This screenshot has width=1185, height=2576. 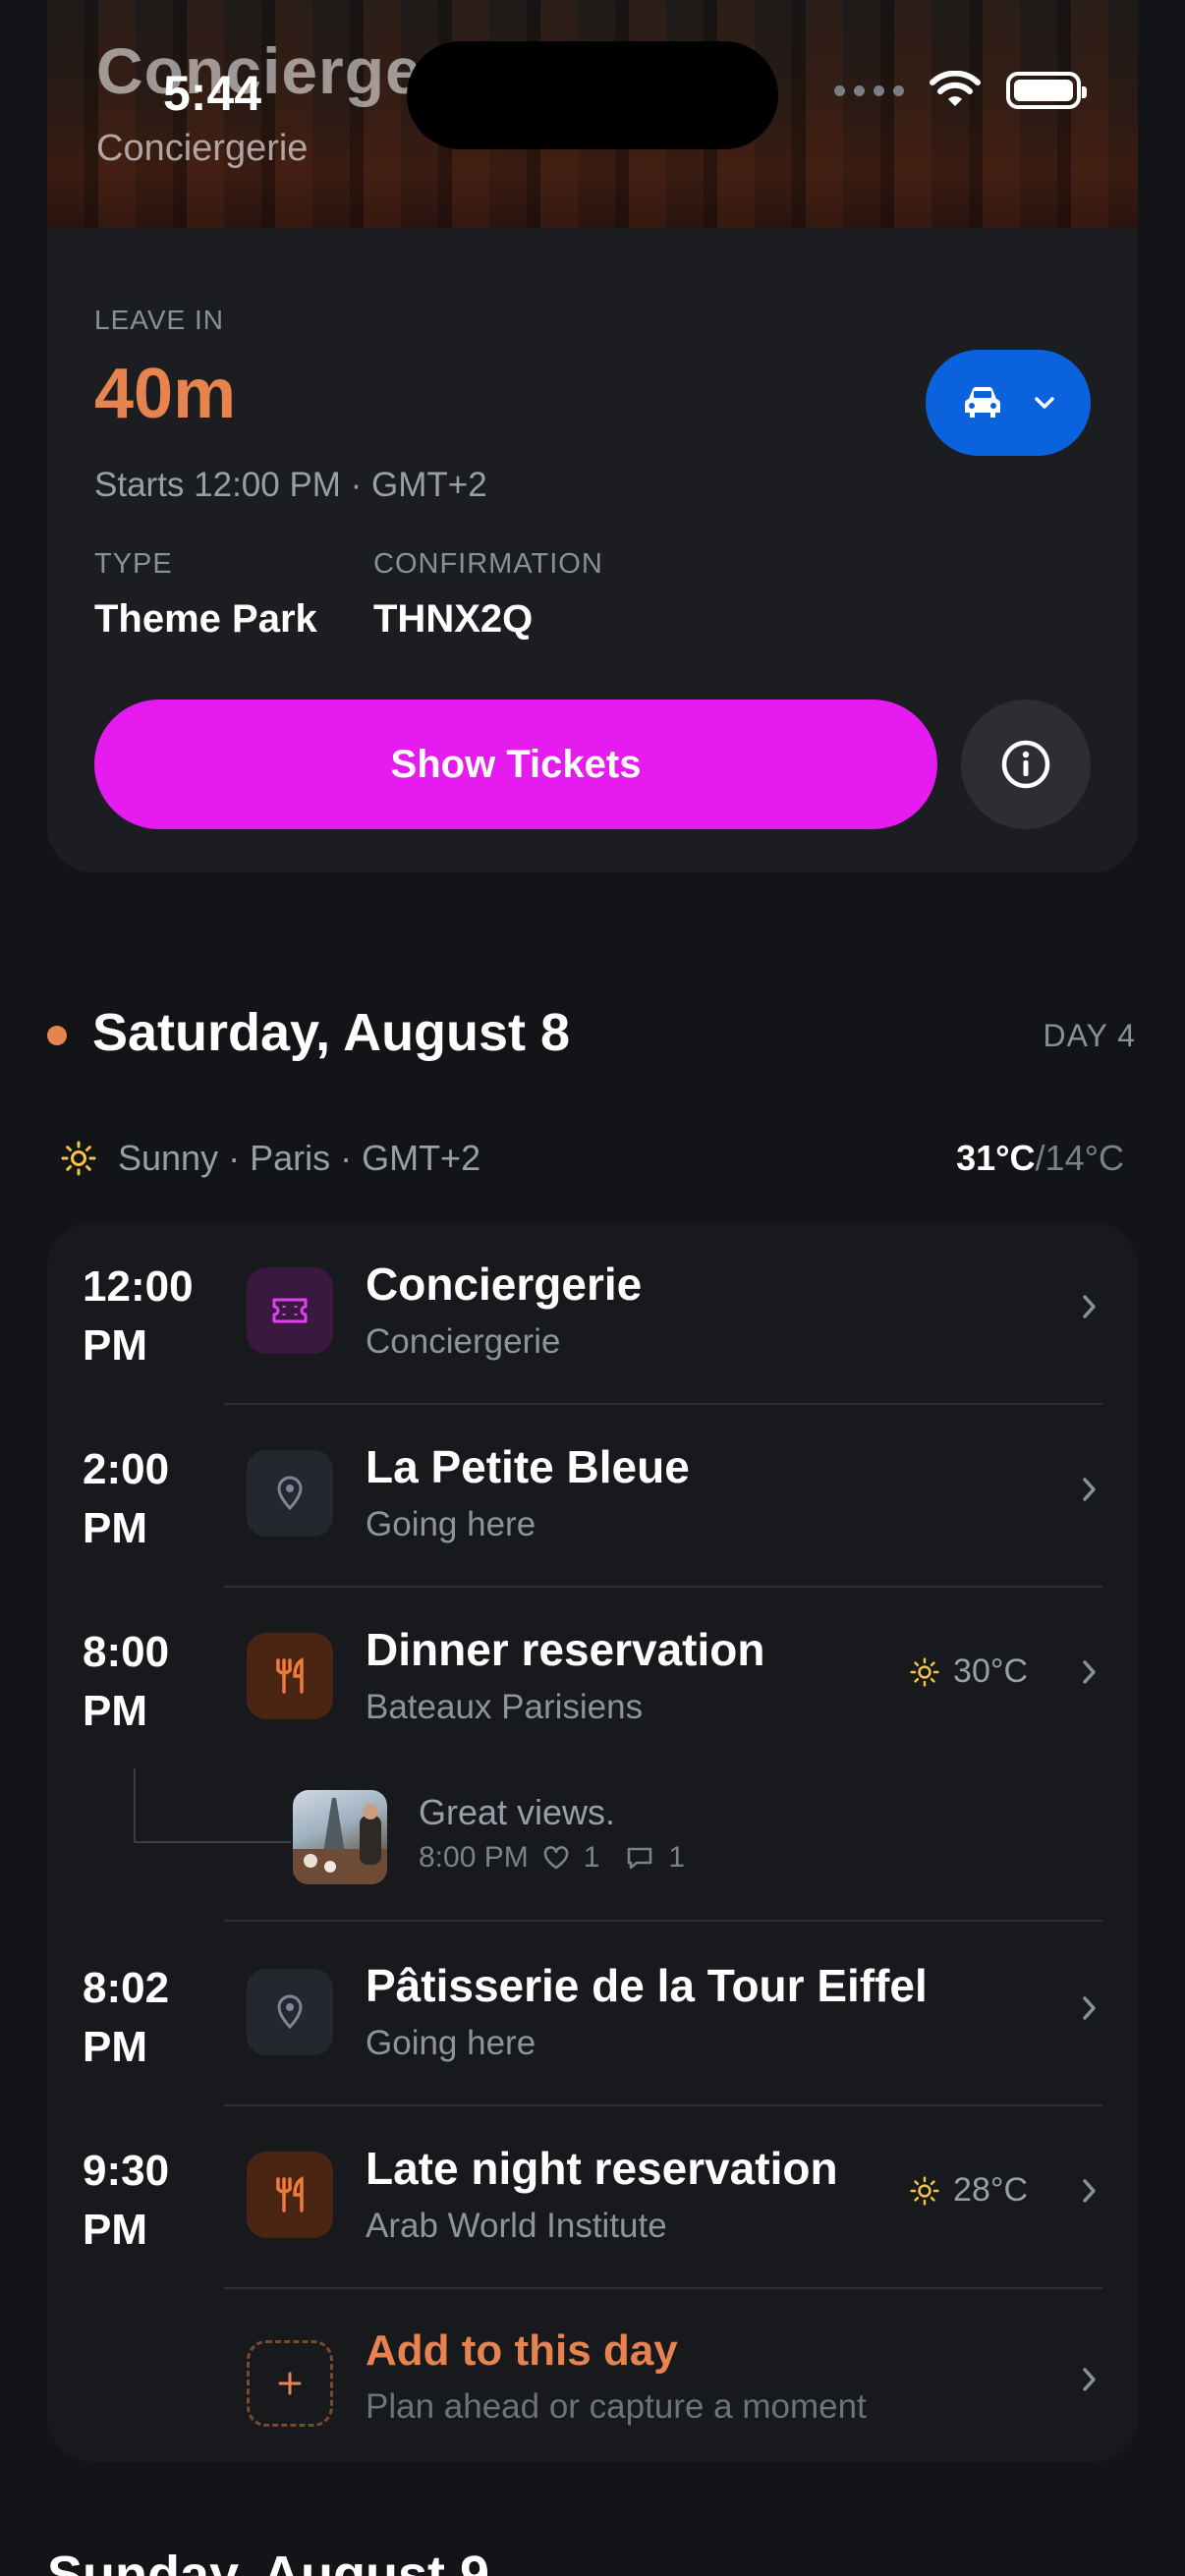 I want to click on moment-photo, so click(x=340, y=1837).